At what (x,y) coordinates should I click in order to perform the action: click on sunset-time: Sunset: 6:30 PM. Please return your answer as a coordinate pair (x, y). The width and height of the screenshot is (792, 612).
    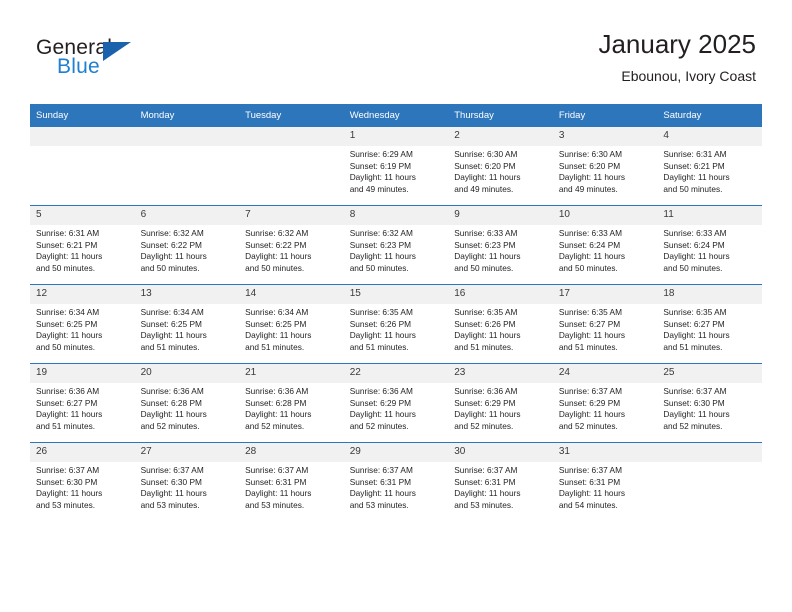
    Looking at the image, I should click on (67, 481).